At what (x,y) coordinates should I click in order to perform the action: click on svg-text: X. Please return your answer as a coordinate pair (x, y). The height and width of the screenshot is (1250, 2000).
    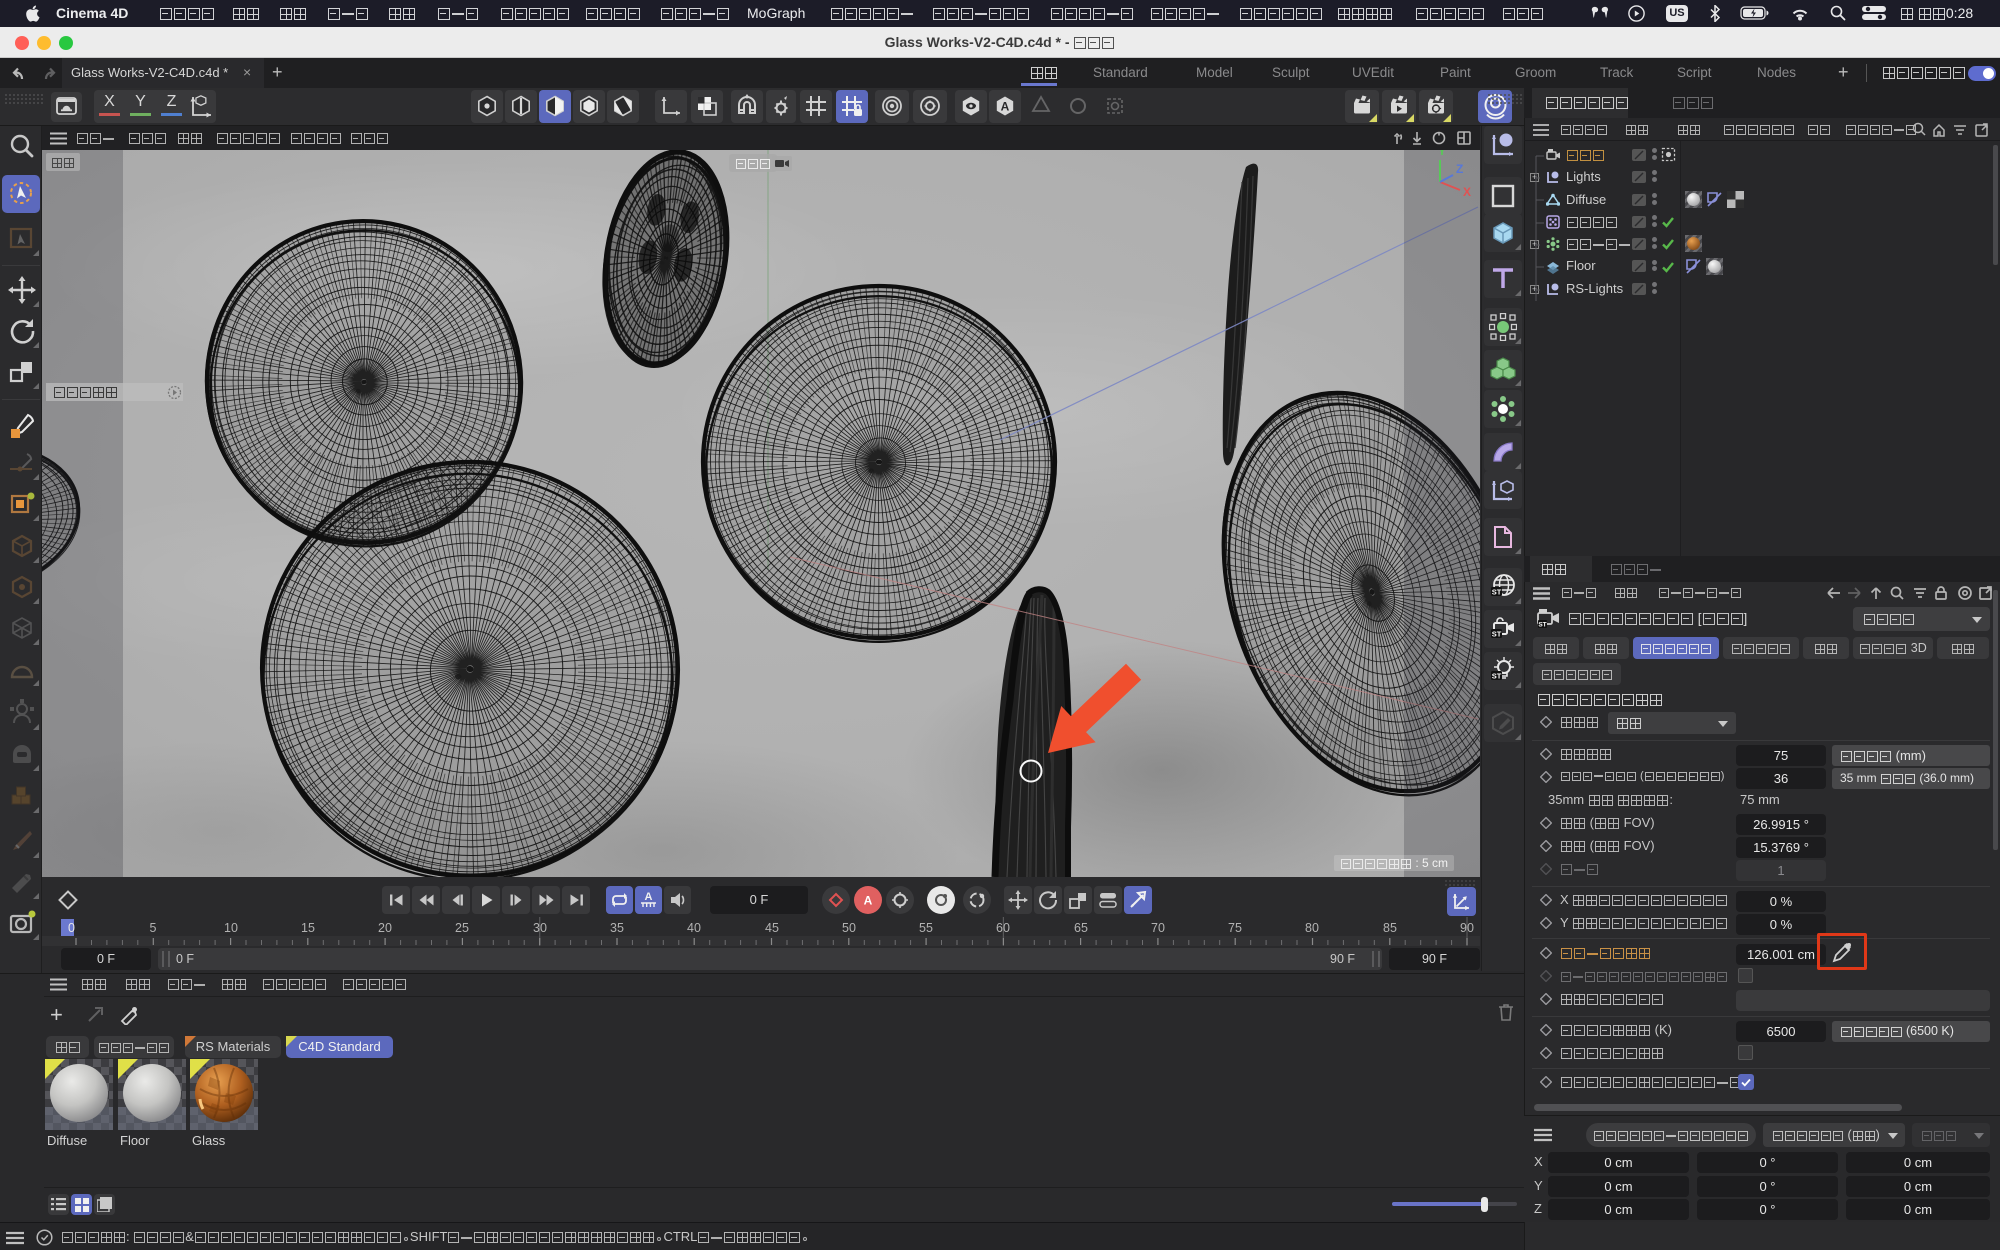
    Looking at the image, I should click on (1467, 192).